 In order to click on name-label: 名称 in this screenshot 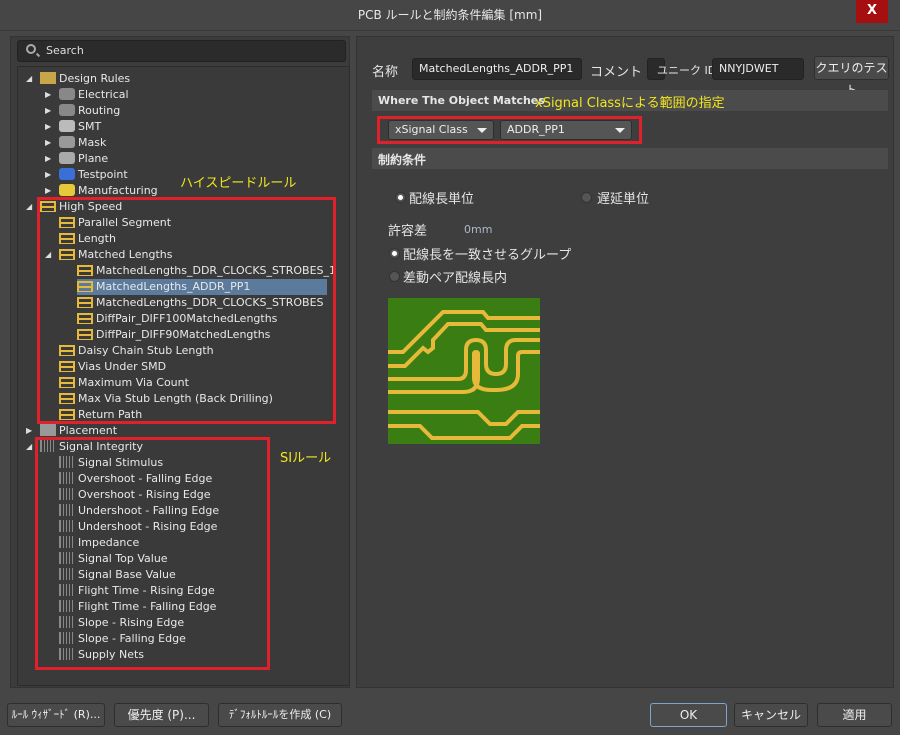, I will do `click(385, 72)`.